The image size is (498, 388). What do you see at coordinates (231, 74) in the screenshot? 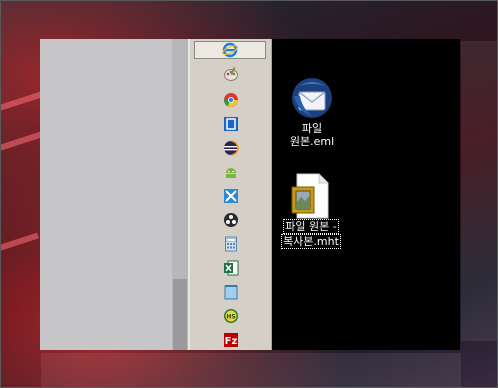
I see `paint-palette-icon` at bounding box center [231, 74].